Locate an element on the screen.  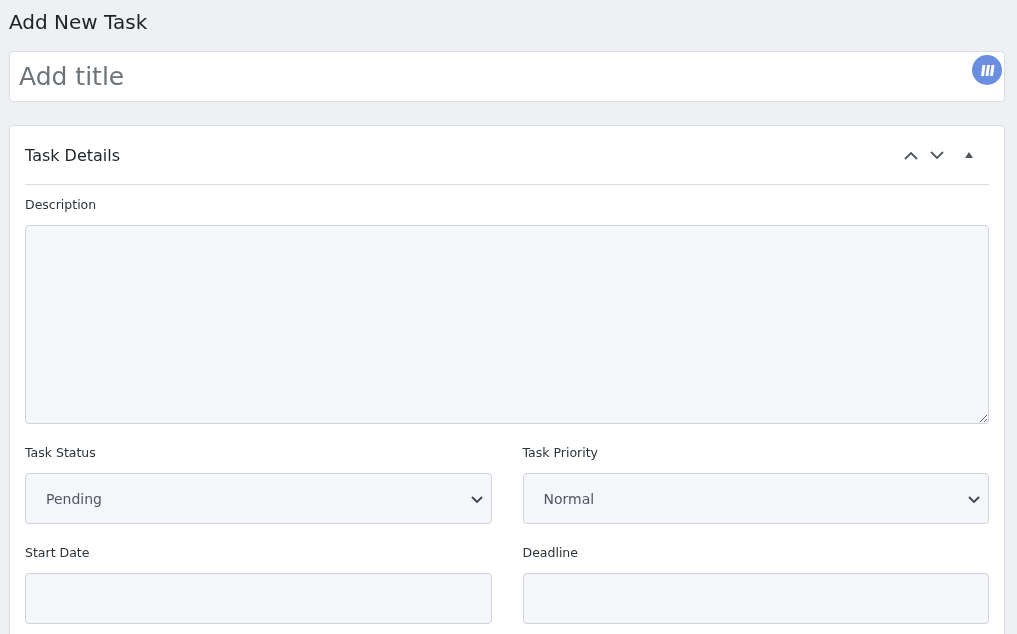
title-field: Add title is located at coordinates (507, 76).